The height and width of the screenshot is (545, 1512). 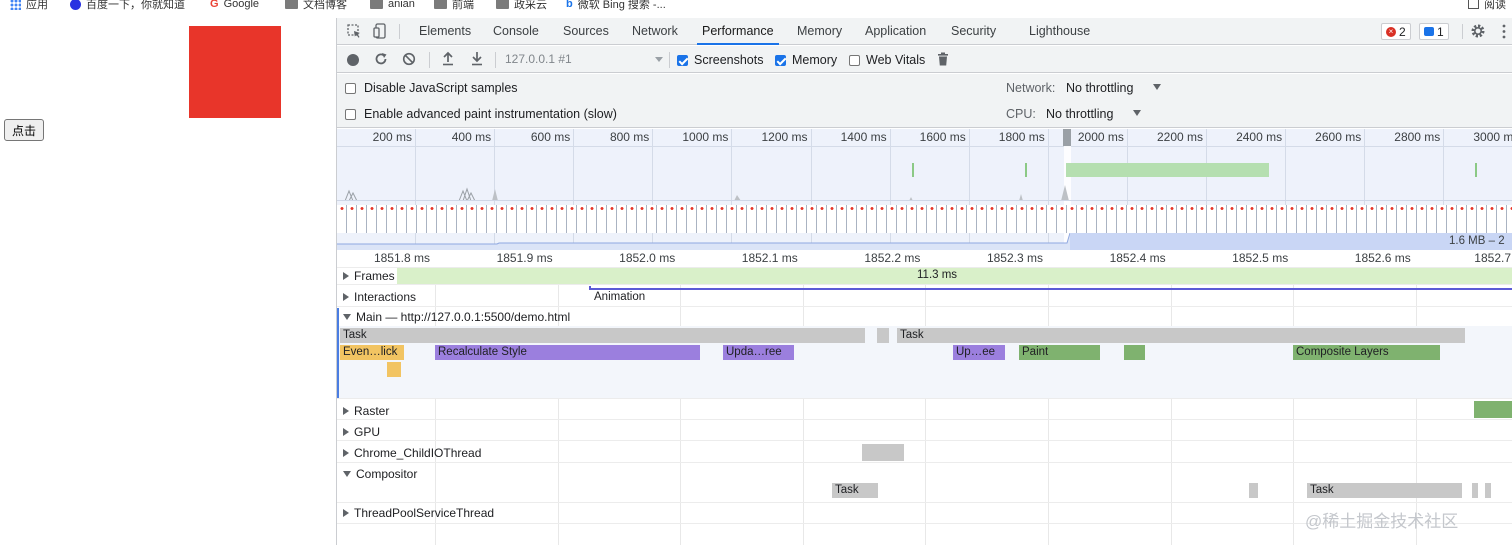 I want to click on bookmark-baidu: 百度一下，你就知道, so click(x=127, y=6).